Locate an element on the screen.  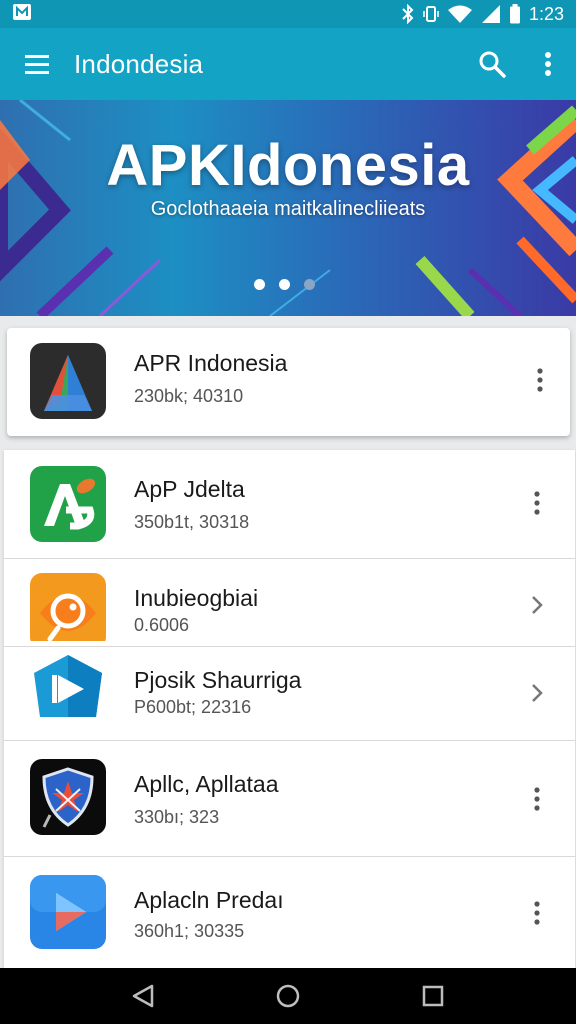
app-meta: P600bt; 22316 is located at coordinates (193, 707).